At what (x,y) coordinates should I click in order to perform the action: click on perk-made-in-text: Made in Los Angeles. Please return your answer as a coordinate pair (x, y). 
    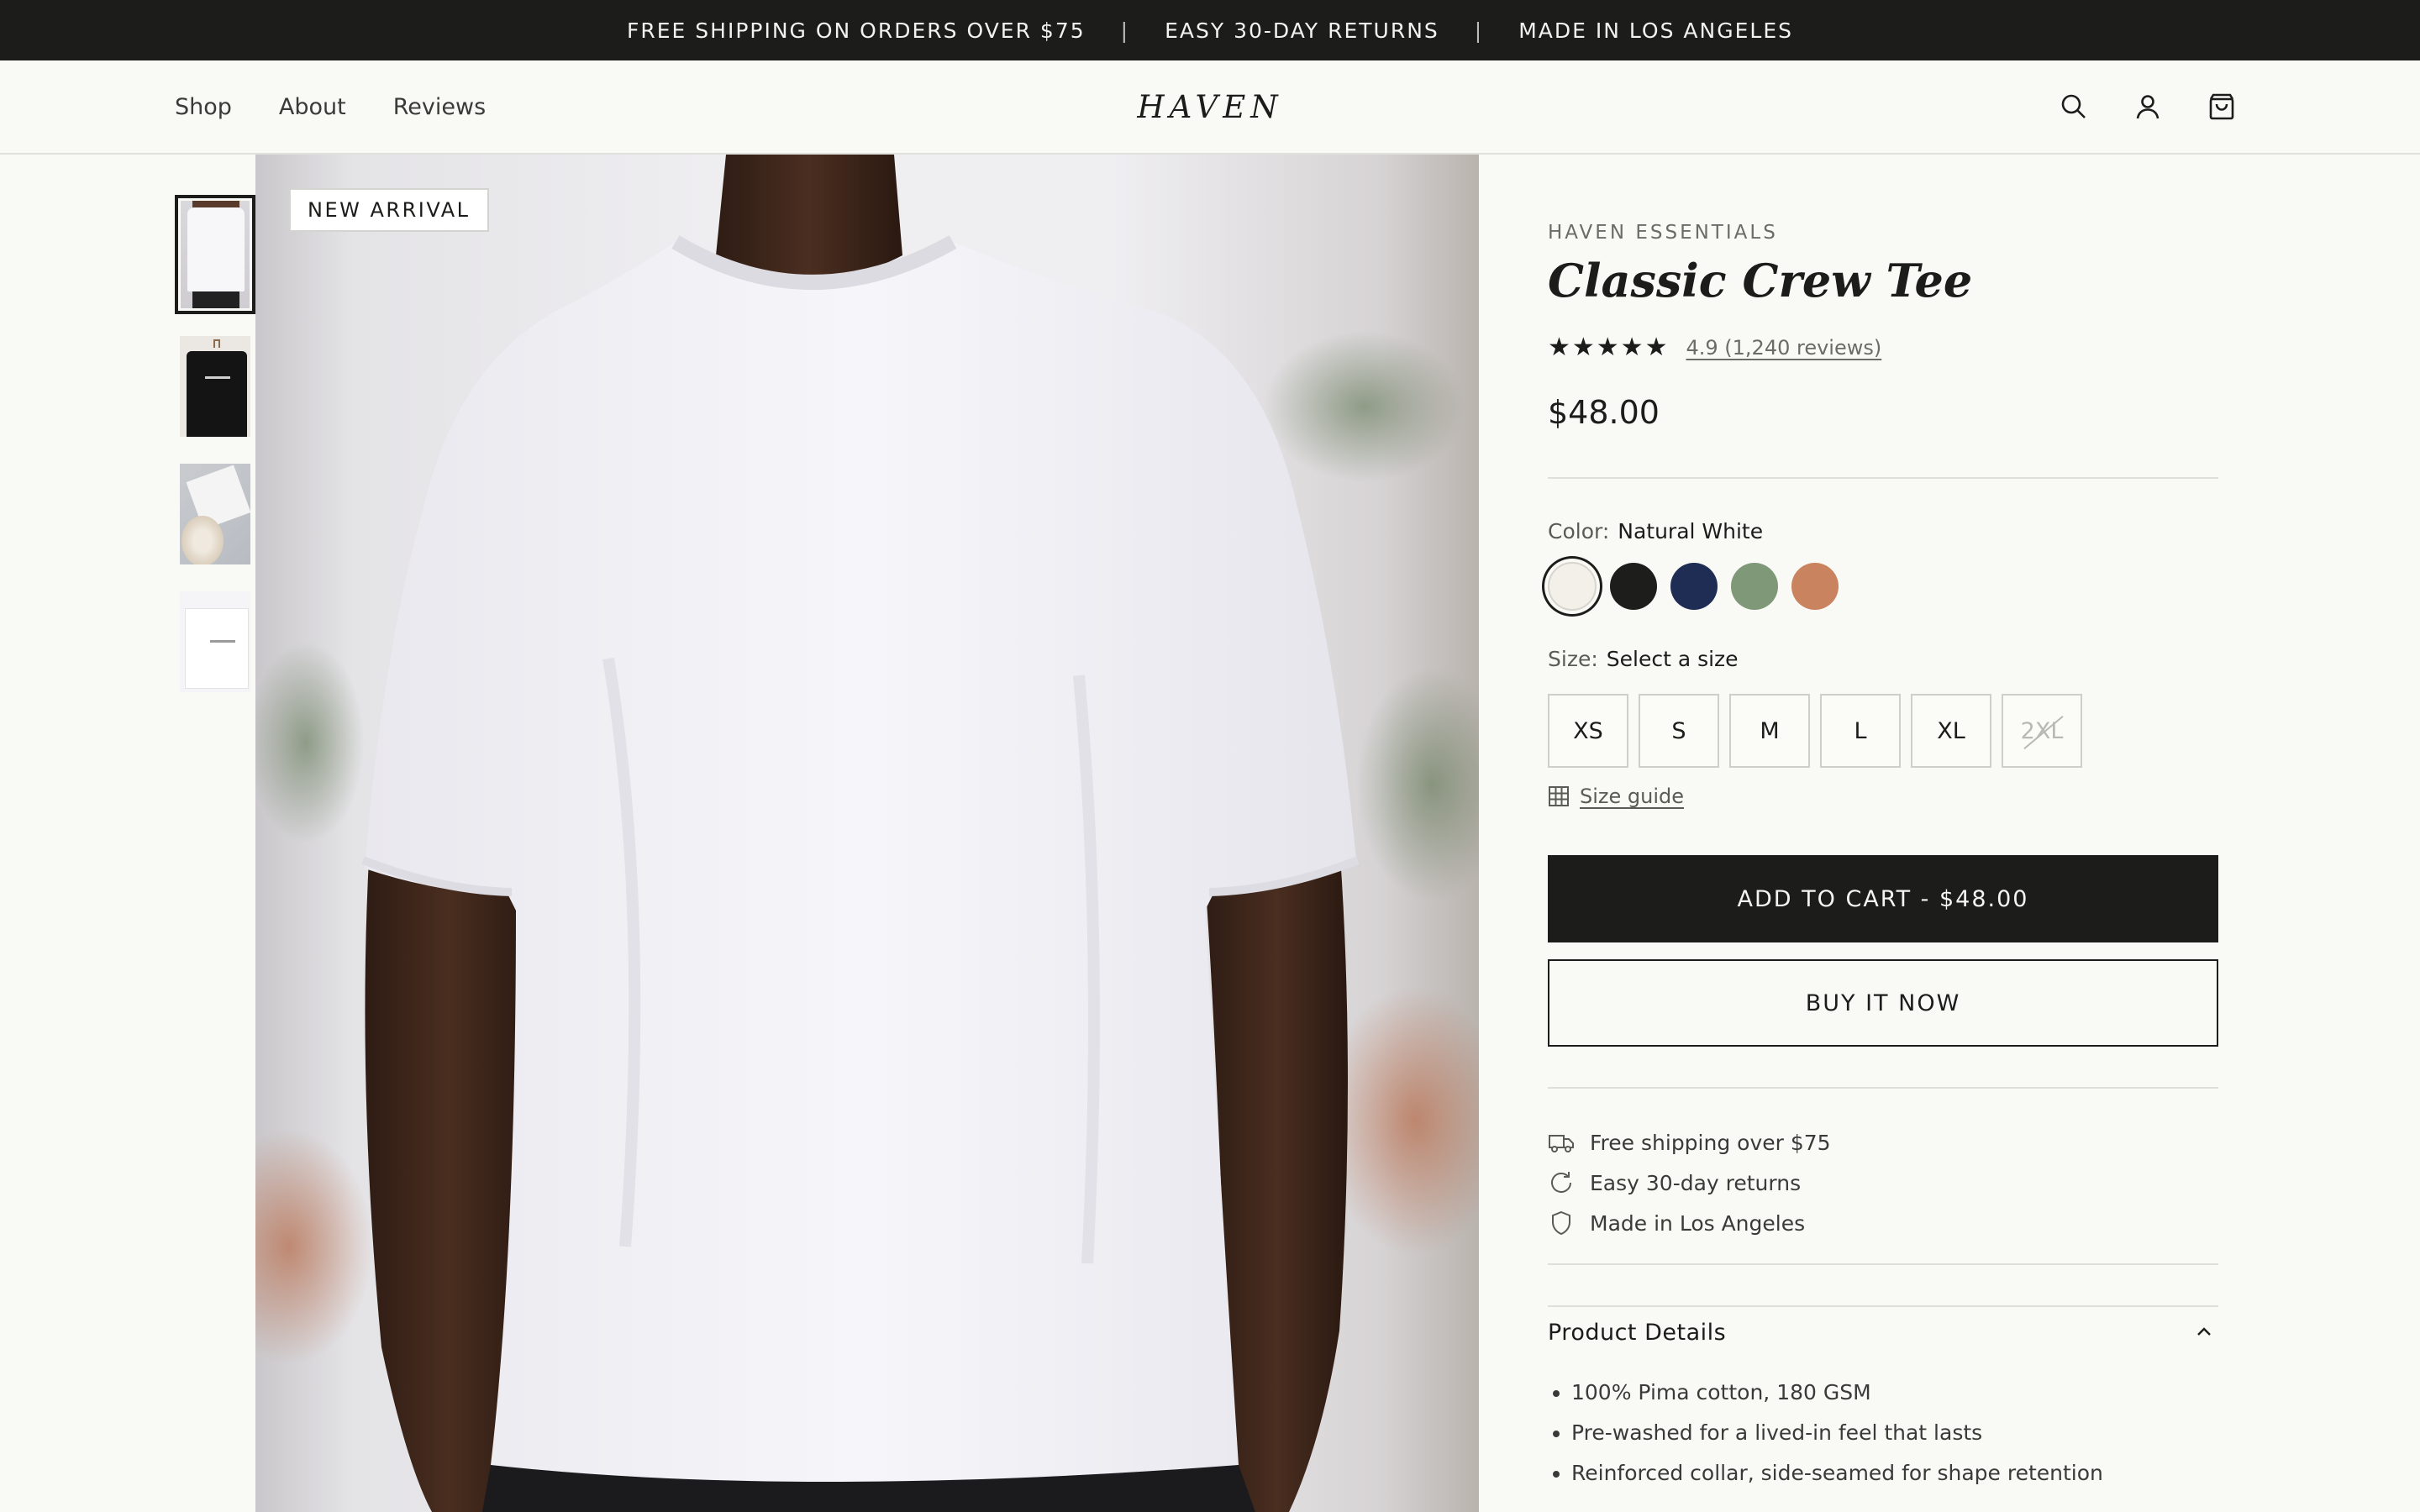
    Looking at the image, I should click on (1698, 1223).